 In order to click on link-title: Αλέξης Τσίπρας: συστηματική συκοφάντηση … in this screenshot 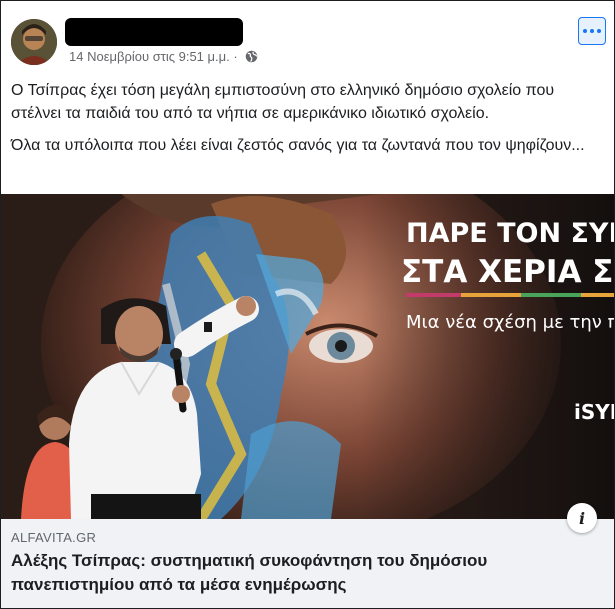, I will do `click(306, 573)`.